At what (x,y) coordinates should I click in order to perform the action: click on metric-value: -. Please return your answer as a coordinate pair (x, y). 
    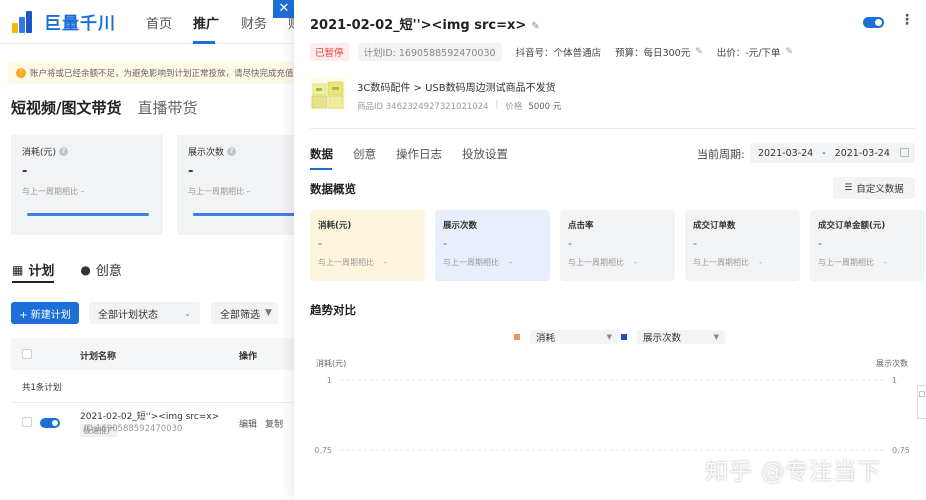
    Looking at the image, I should click on (820, 243).